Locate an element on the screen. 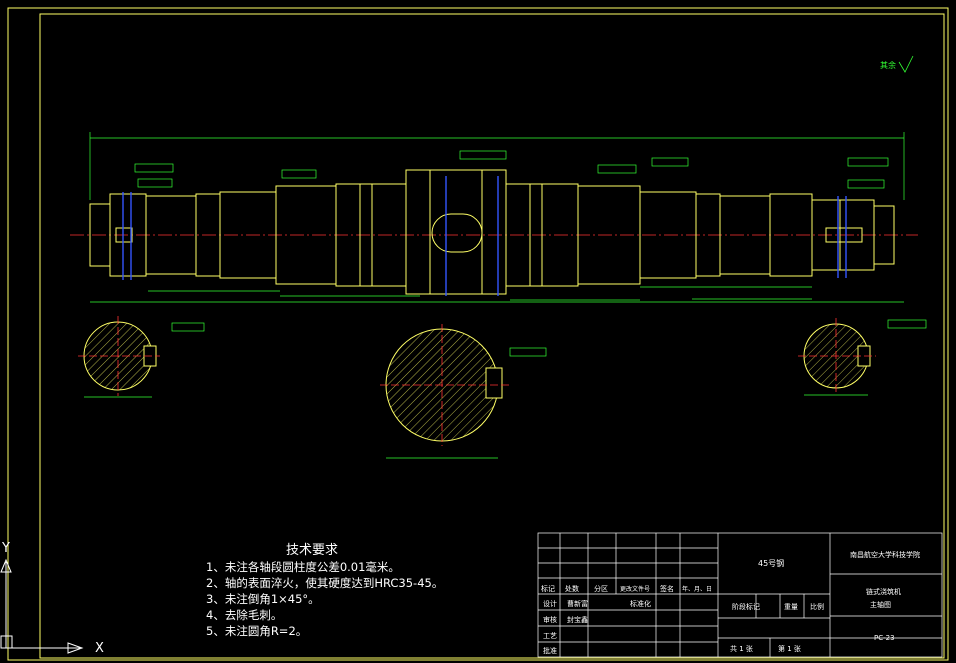 This screenshot has width=956, height=663. tb-sheet-no: 第 1 张 is located at coordinates (789, 648).